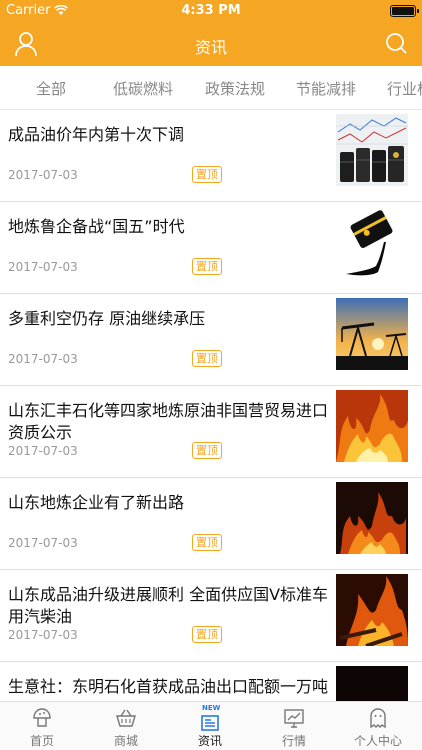  Describe the element at coordinates (96, 226) in the screenshot. I see `news-title: 地炼鲁企备战“国五”时代` at that location.